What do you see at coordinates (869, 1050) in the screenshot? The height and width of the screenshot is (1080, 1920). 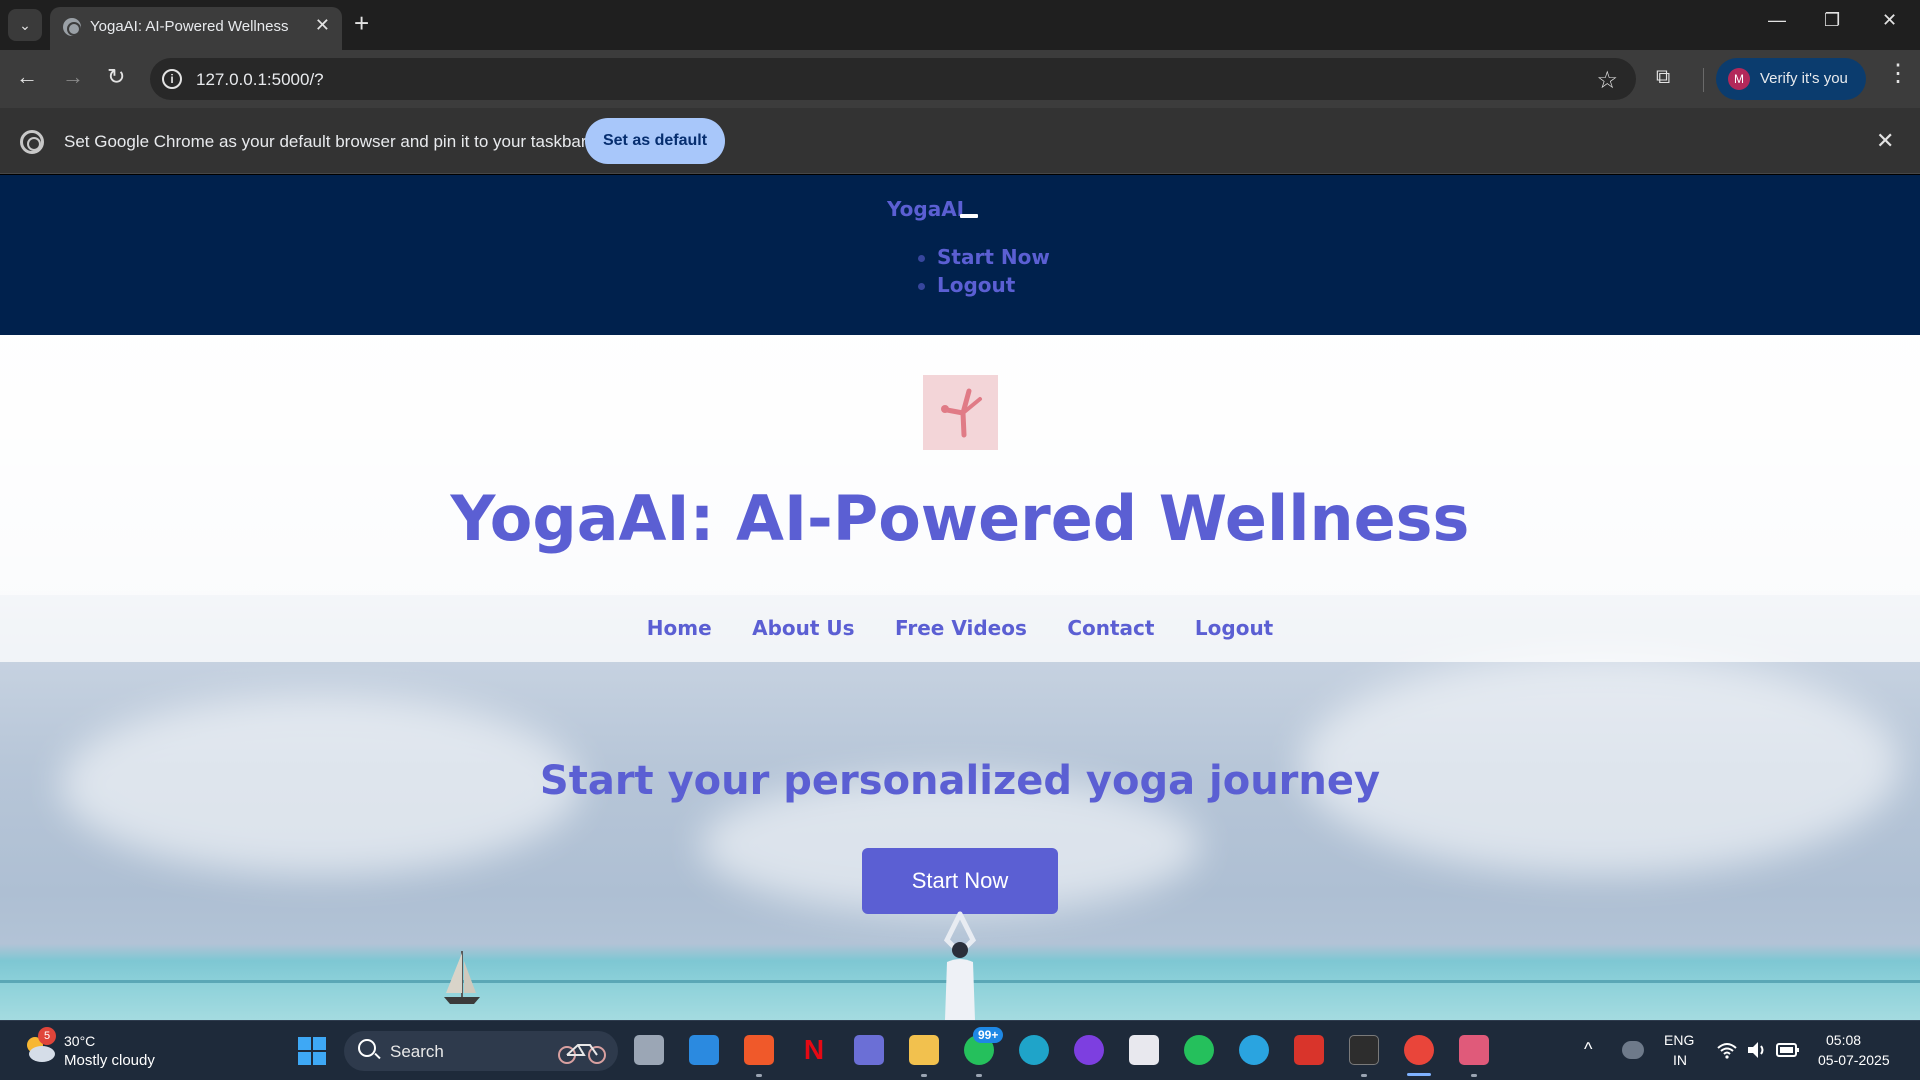 I see `teams-icon` at bounding box center [869, 1050].